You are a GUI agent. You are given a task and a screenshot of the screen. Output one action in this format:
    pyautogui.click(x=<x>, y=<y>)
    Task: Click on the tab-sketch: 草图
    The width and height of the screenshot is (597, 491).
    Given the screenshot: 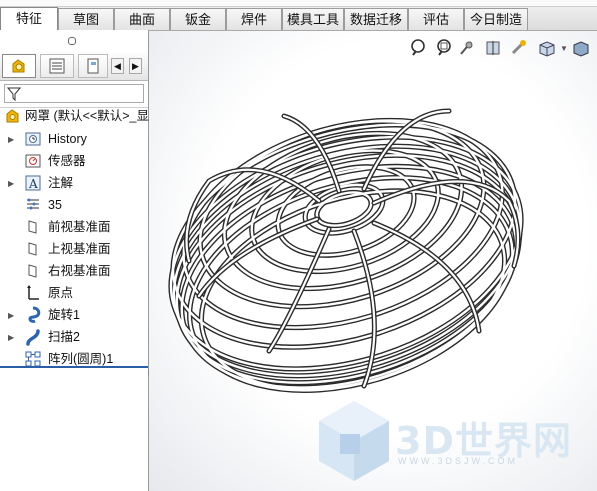 What is the action you would take?
    pyautogui.click(x=86, y=19)
    